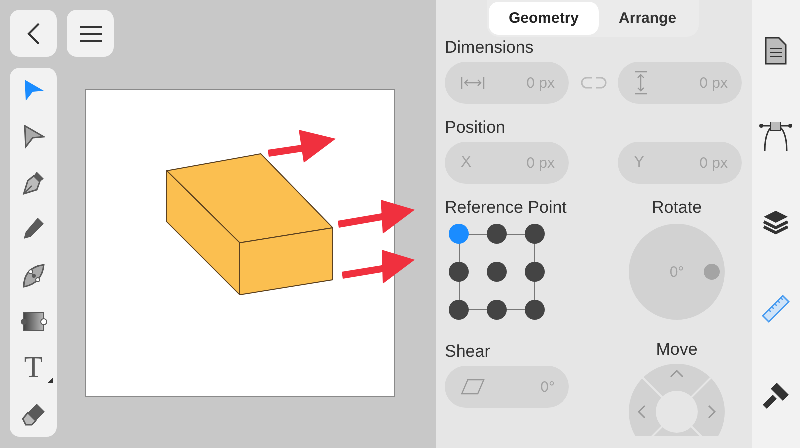 This screenshot has height=448, width=800. What do you see at coordinates (33, 137) in the screenshot?
I see `hollow-pointer-icon` at bounding box center [33, 137].